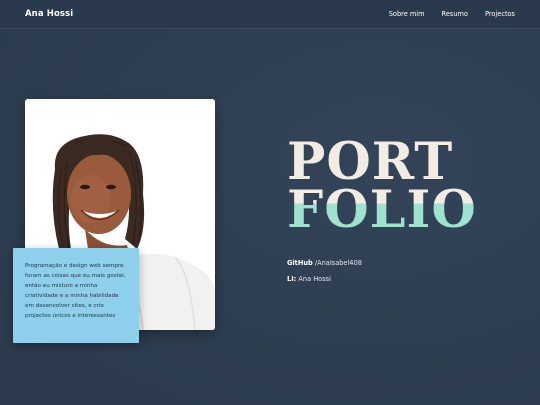  I want to click on nav-link-sobre-mim: Sobre mim, so click(407, 14).